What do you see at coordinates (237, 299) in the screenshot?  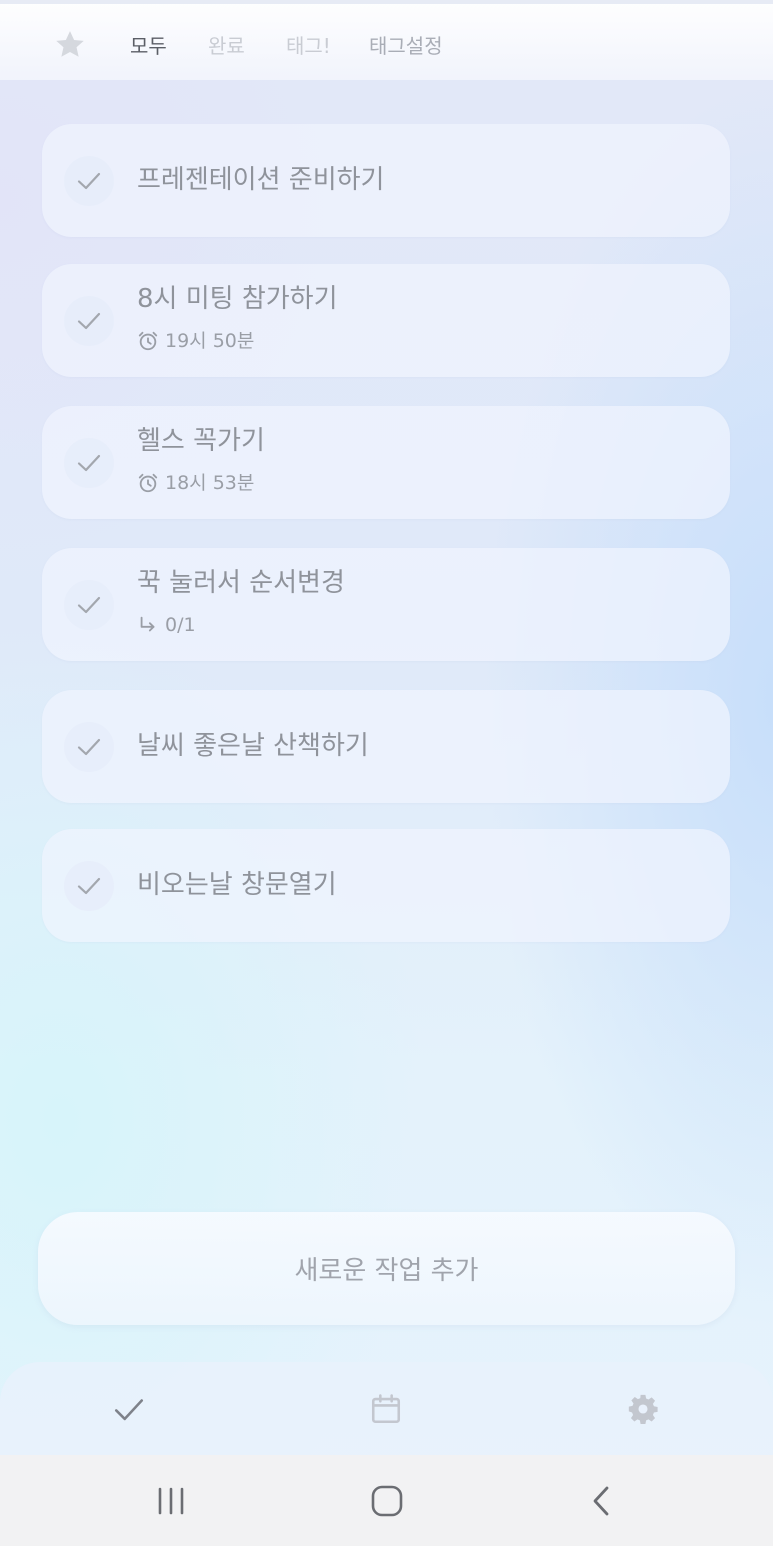 I see `task-title: 8시 미팅 참가하기` at bounding box center [237, 299].